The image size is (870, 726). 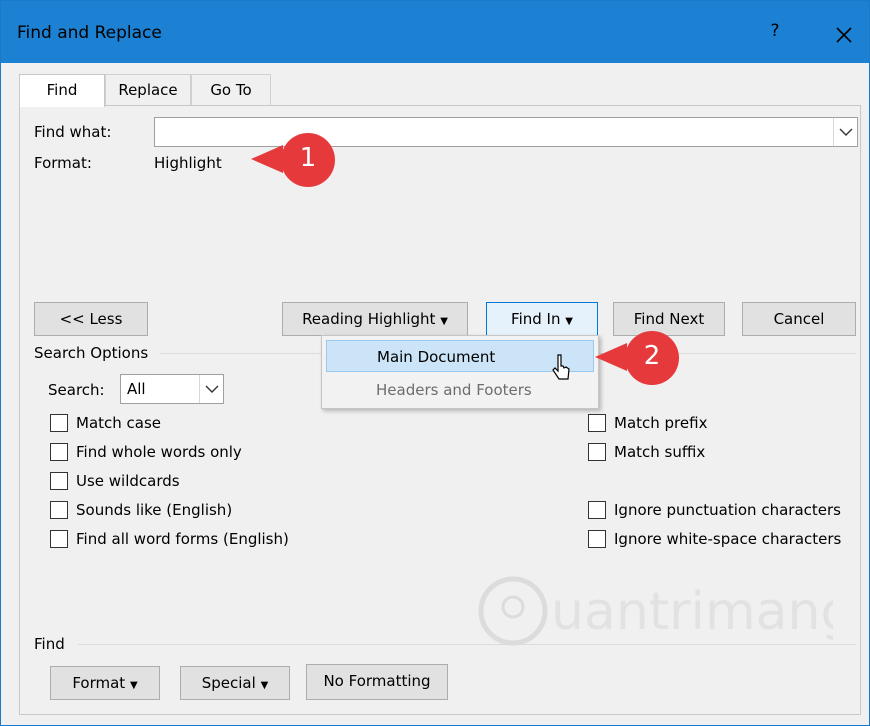 I want to click on whole-words-check: Find whole words only, so click(x=146, y=452).